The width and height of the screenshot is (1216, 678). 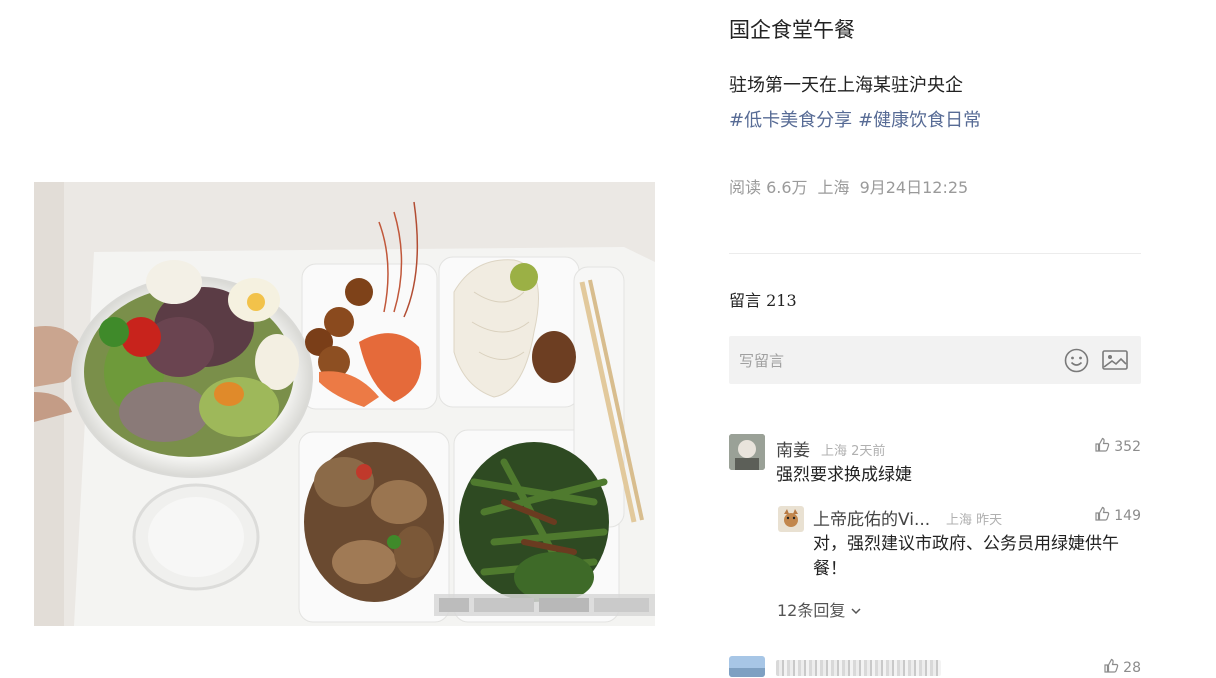 I want to click on tag-link: #健康饮食日常, so click(x=919, y=120).